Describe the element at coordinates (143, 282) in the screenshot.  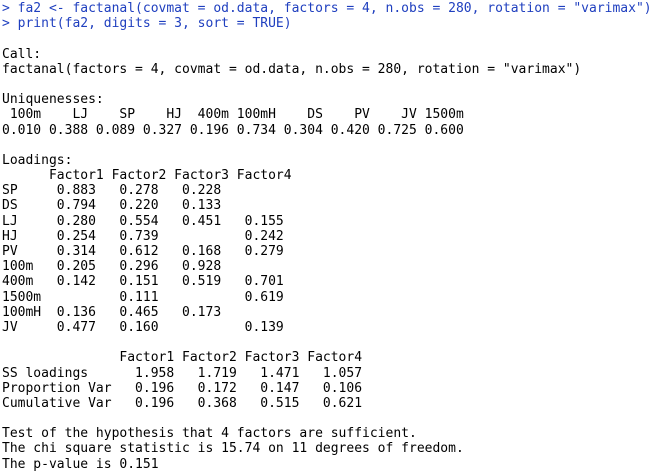
I see `loadings-row-400m: 400m 0.142 0.151 0.519 0.701` at that location.